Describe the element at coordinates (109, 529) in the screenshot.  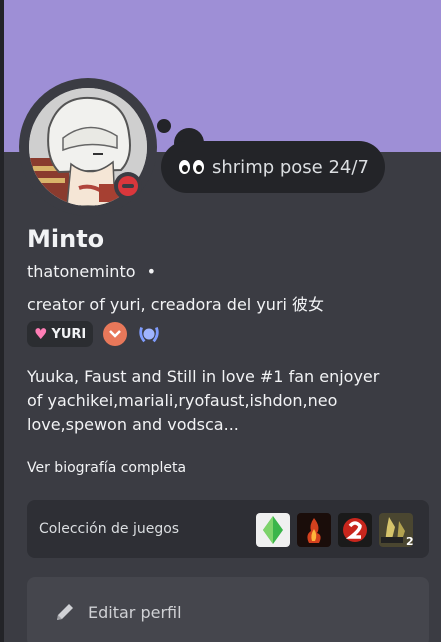
I see `game-collection-label: Colección de juegos` at that location.